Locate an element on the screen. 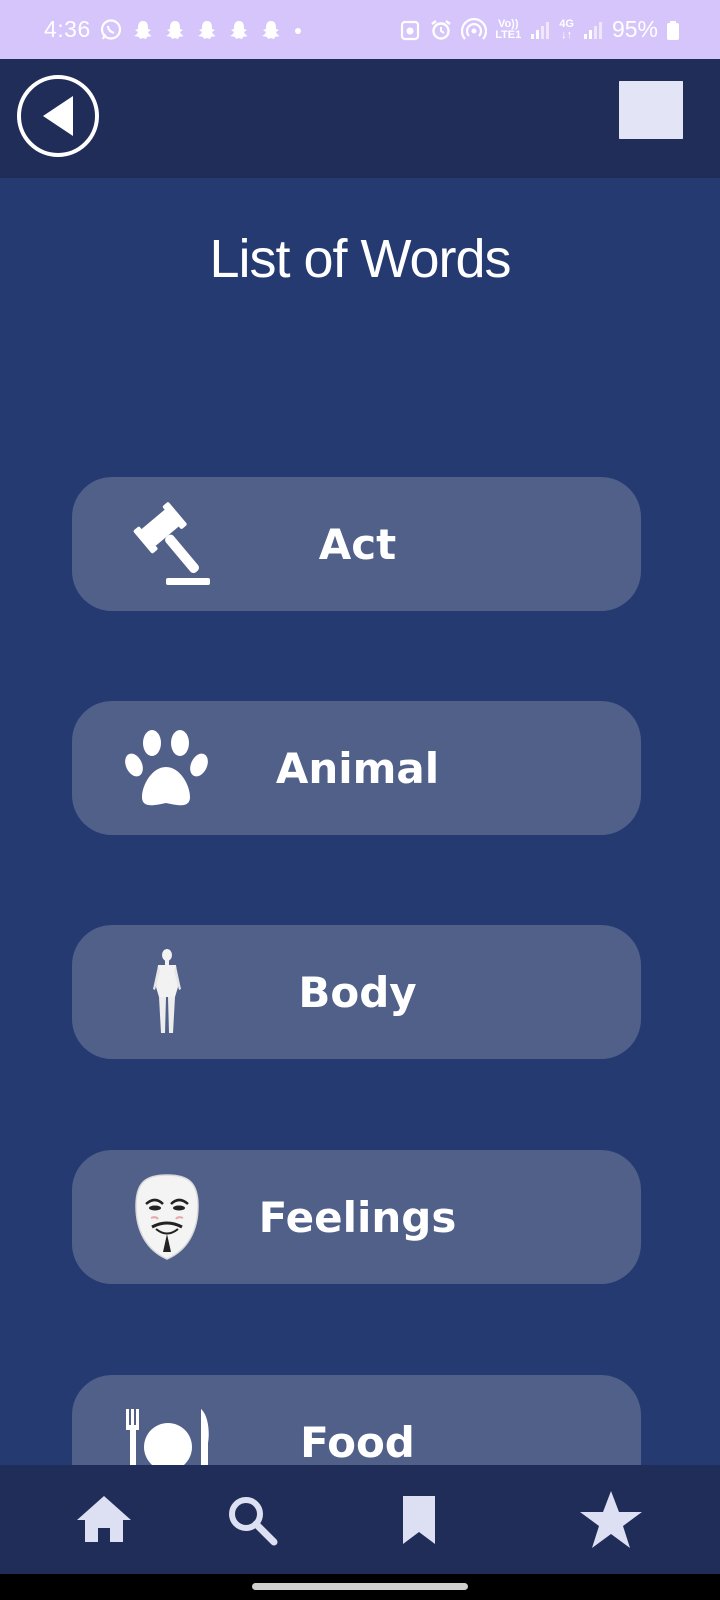 This screenshot has width=720, height=1600. category-label: Body is located at coordinates (357, 992).